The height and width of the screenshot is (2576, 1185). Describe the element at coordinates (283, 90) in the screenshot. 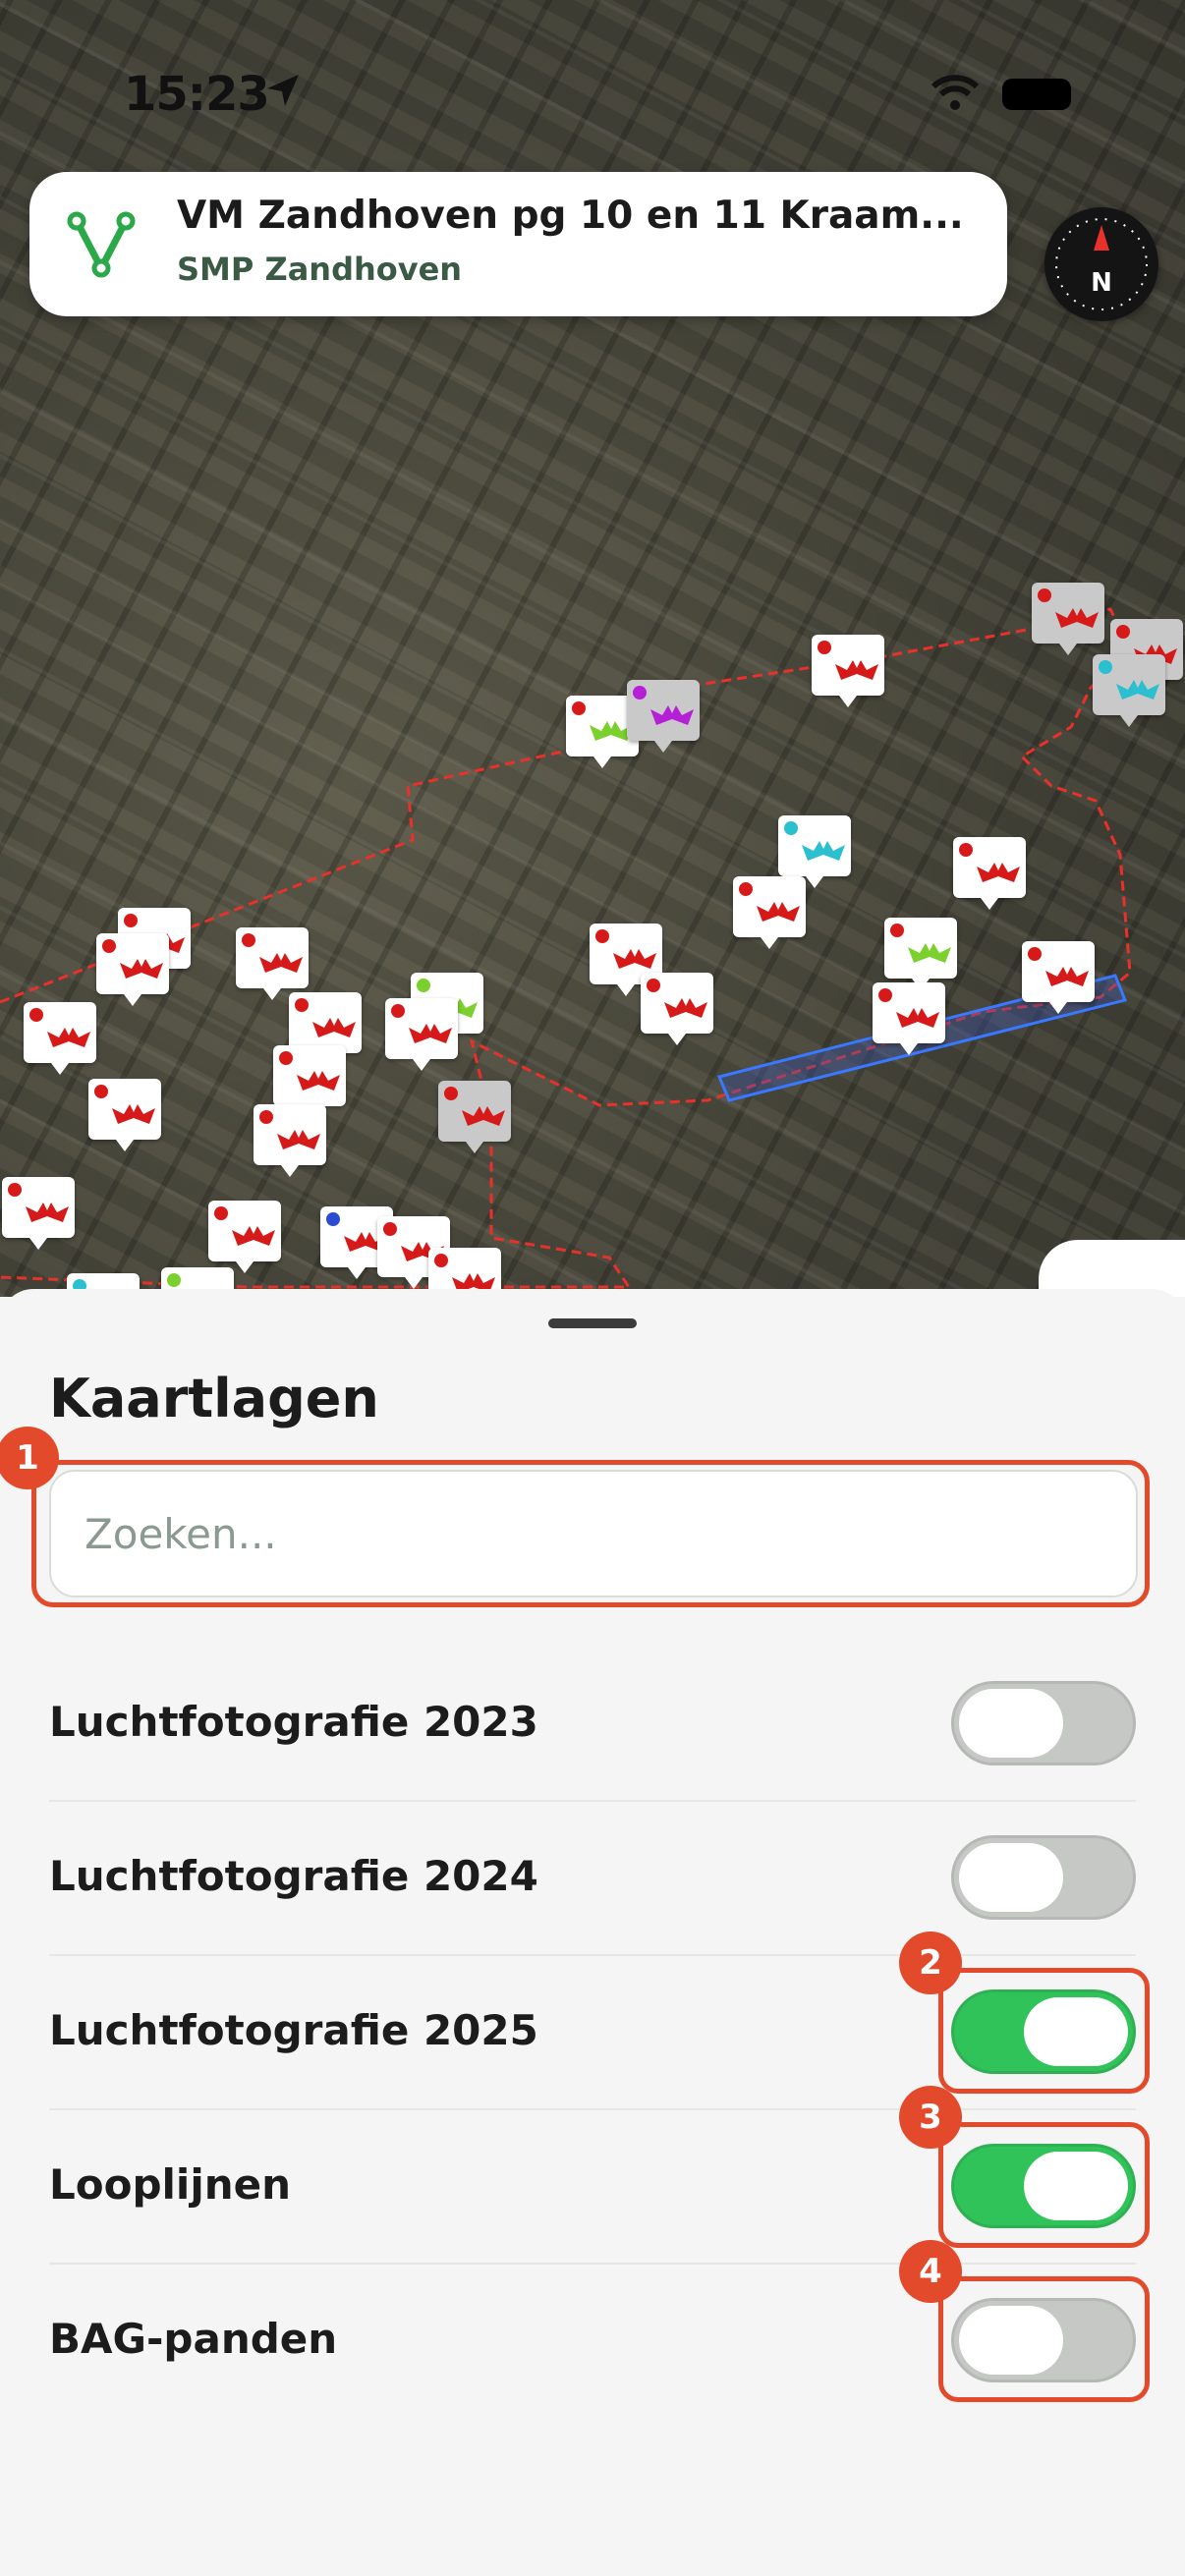

I see `location-arrow-icon` at that location.